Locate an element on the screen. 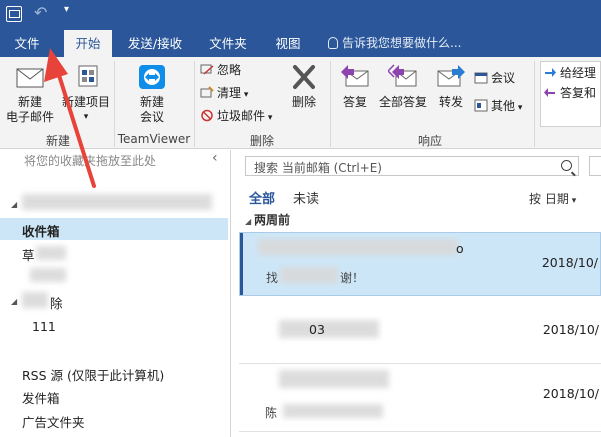 This screenshot has width=601, height=437. nav-inbox: 收件箱 is located at coordinates (41, 230).